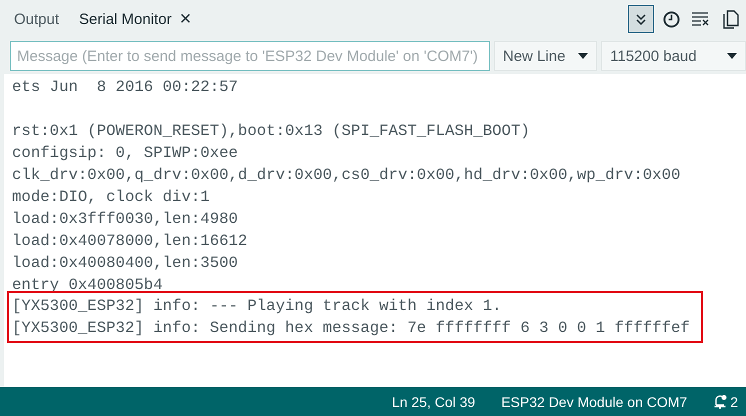 The width and height of the screenshot is (746, 416). Describe the element at coordinates (250, 56) in the screenshot. I see `message-field: Message (Enter to send message to 'ESP32 Dev Module' on 'COM7')` at that location.